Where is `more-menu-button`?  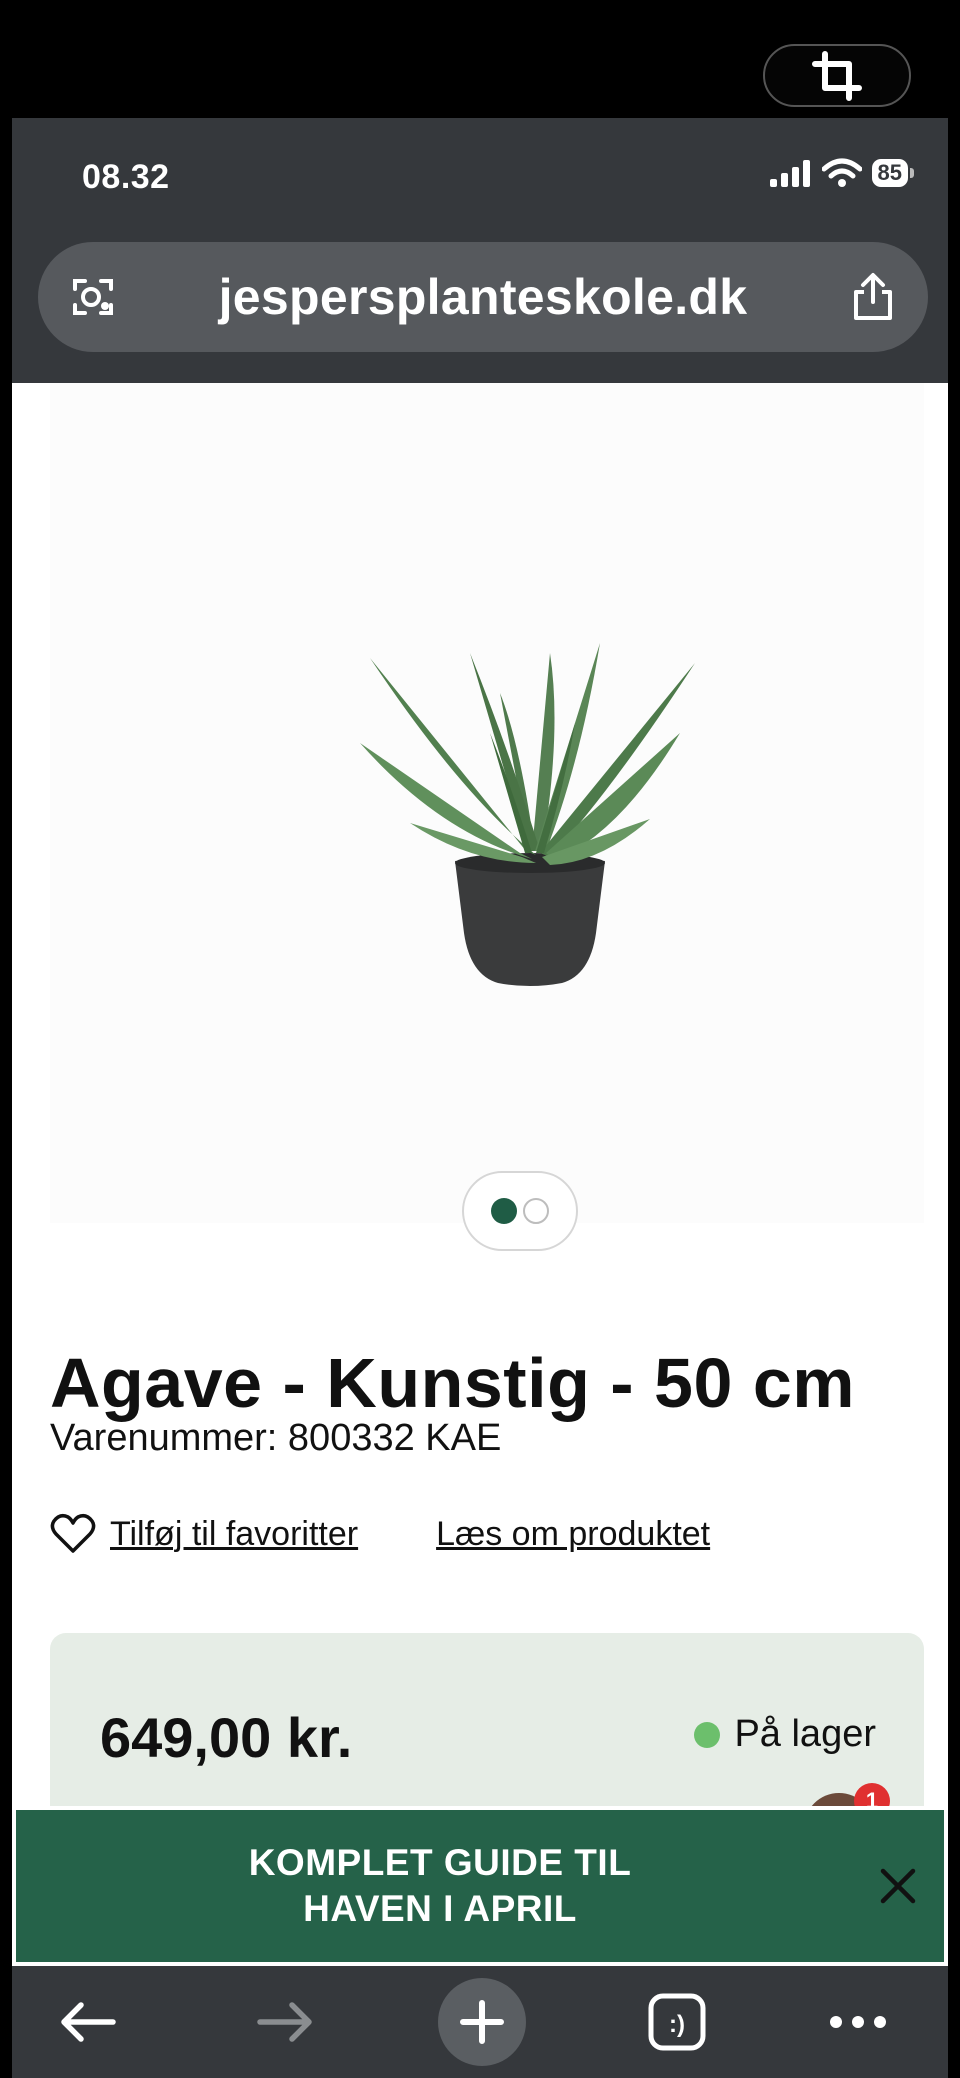
more-menu-button is located at coordinates (858, 2022).